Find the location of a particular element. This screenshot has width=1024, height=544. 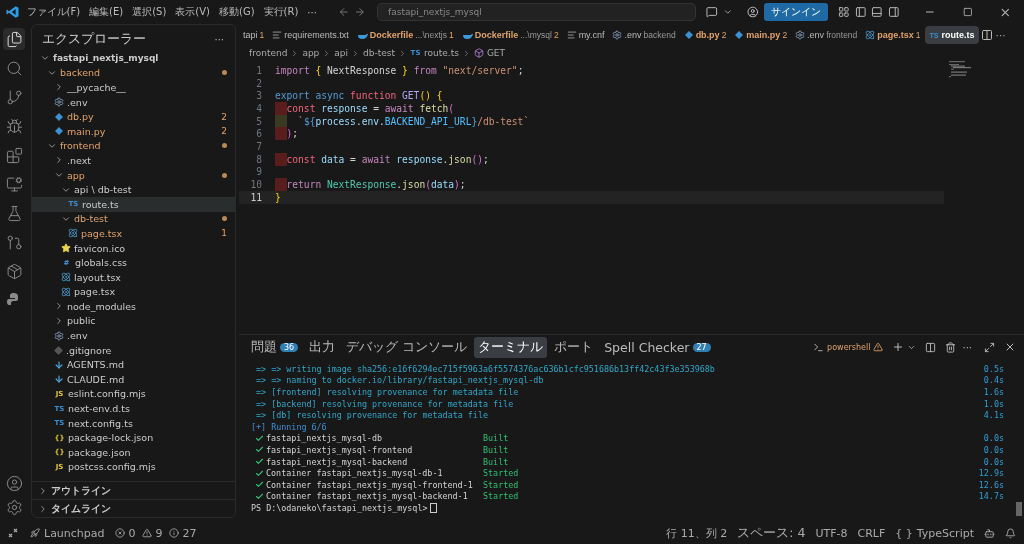

menu-item: ··· is located at coordinates (312, 12).